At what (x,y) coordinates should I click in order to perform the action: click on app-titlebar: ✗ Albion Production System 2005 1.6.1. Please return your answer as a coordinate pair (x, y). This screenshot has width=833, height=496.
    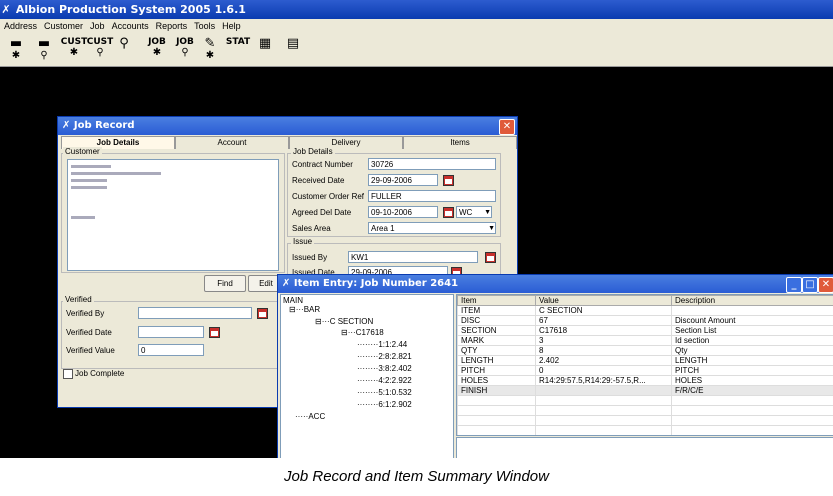
    Looking at the image, I should click on (416, 9).